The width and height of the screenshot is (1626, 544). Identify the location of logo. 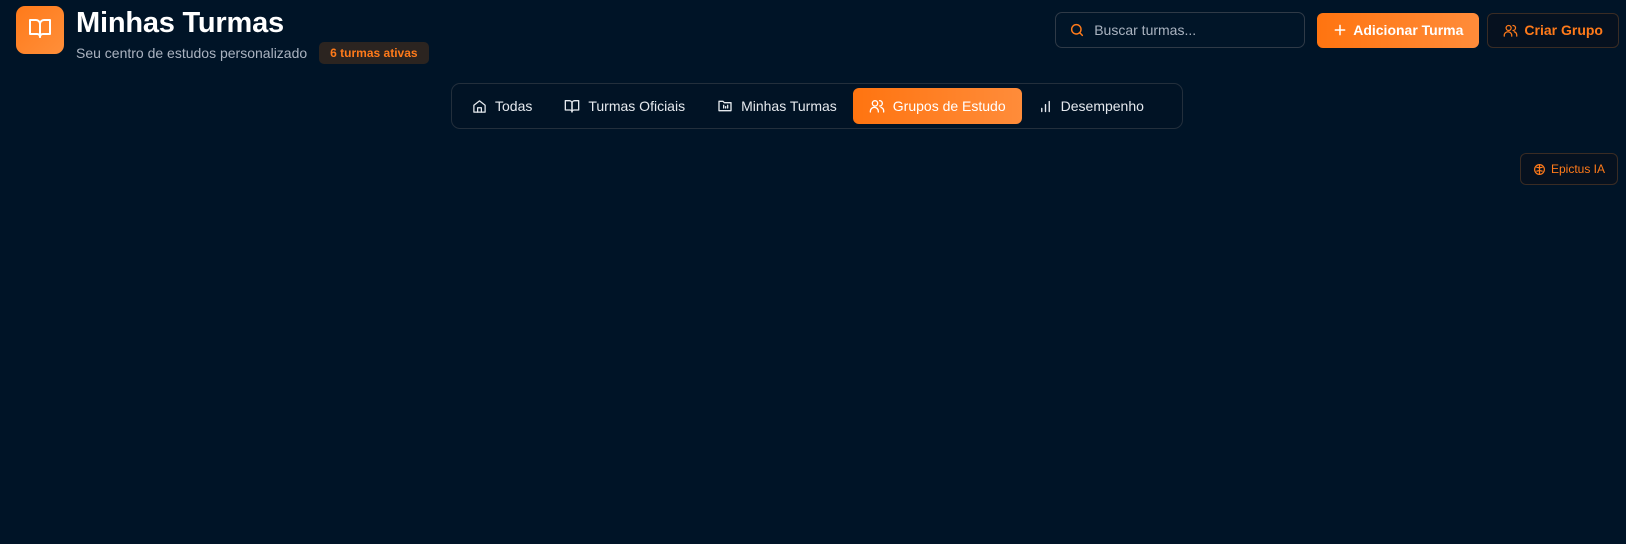
(40, 30).